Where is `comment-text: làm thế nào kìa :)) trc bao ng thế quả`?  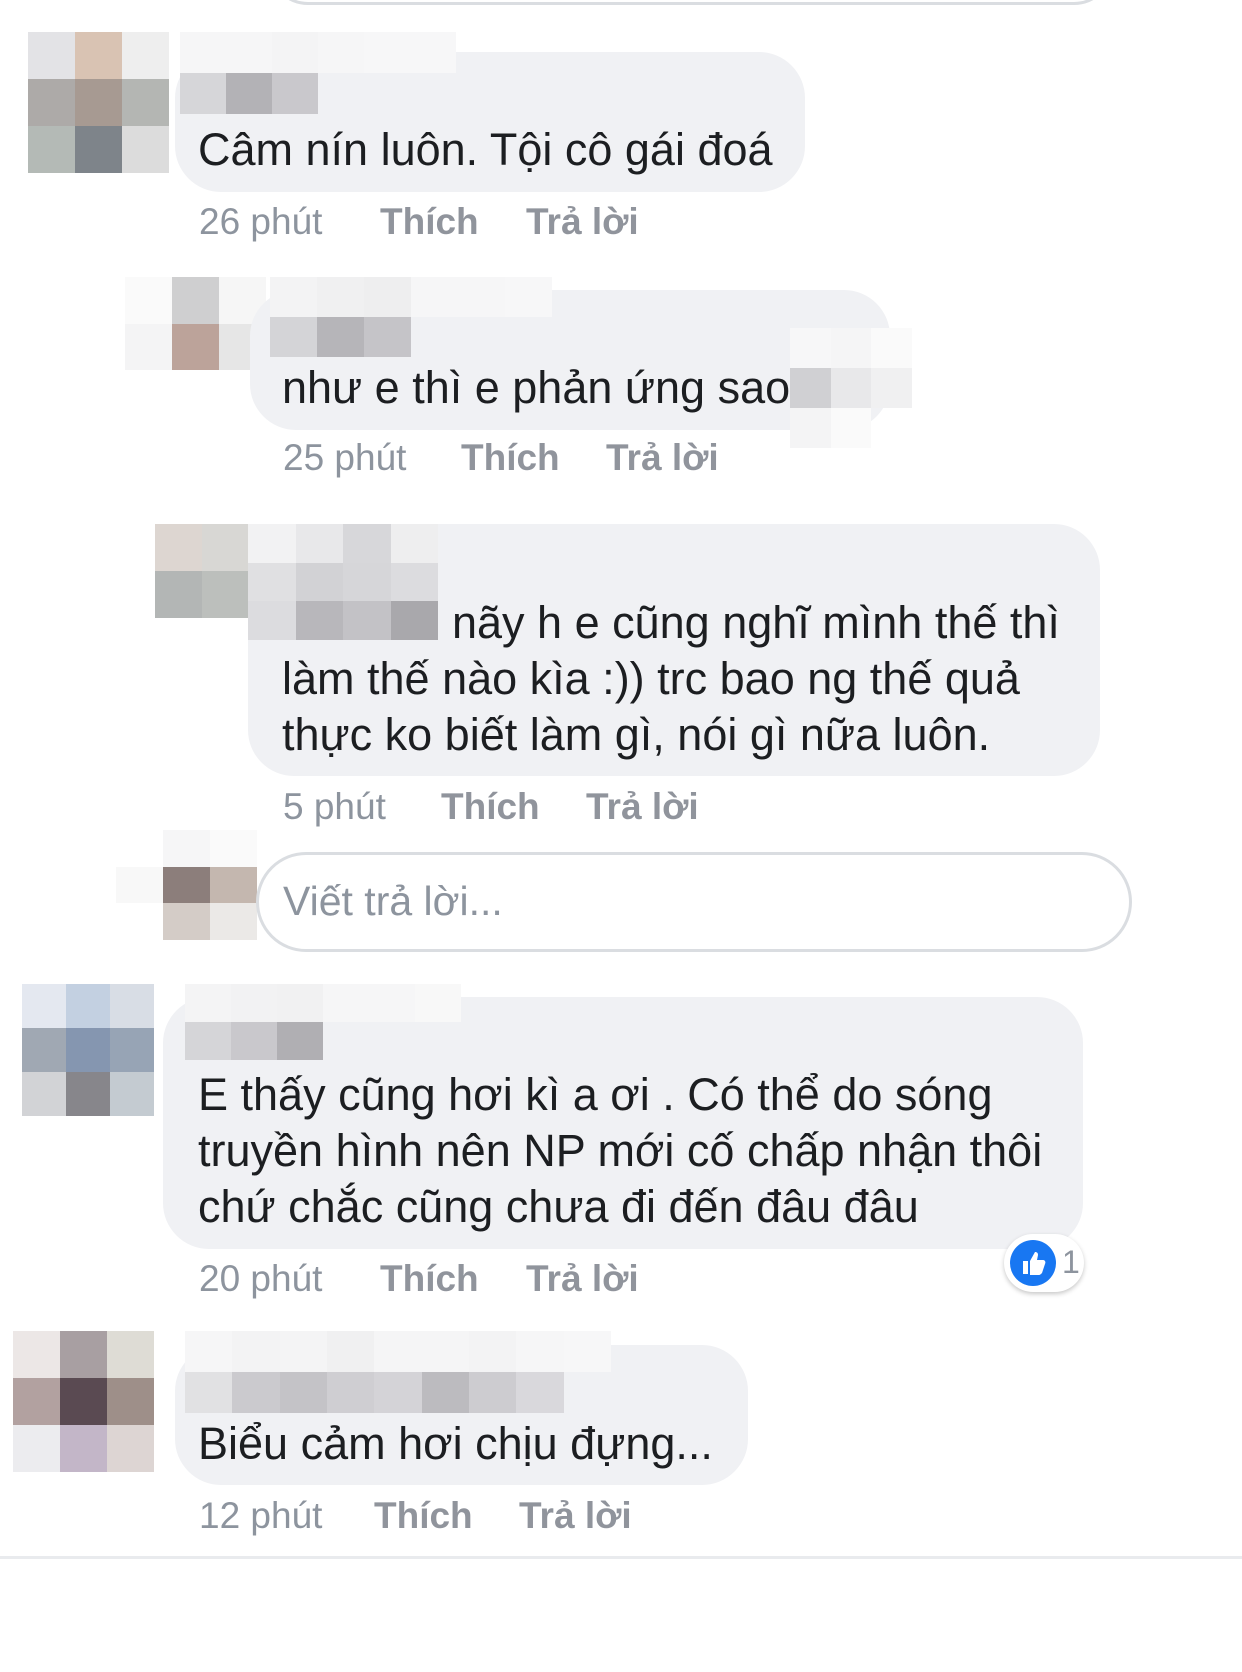
comment-text: làm thế nào kìa :)) trc bao ng thế quả is located at coordinates (651, 678).